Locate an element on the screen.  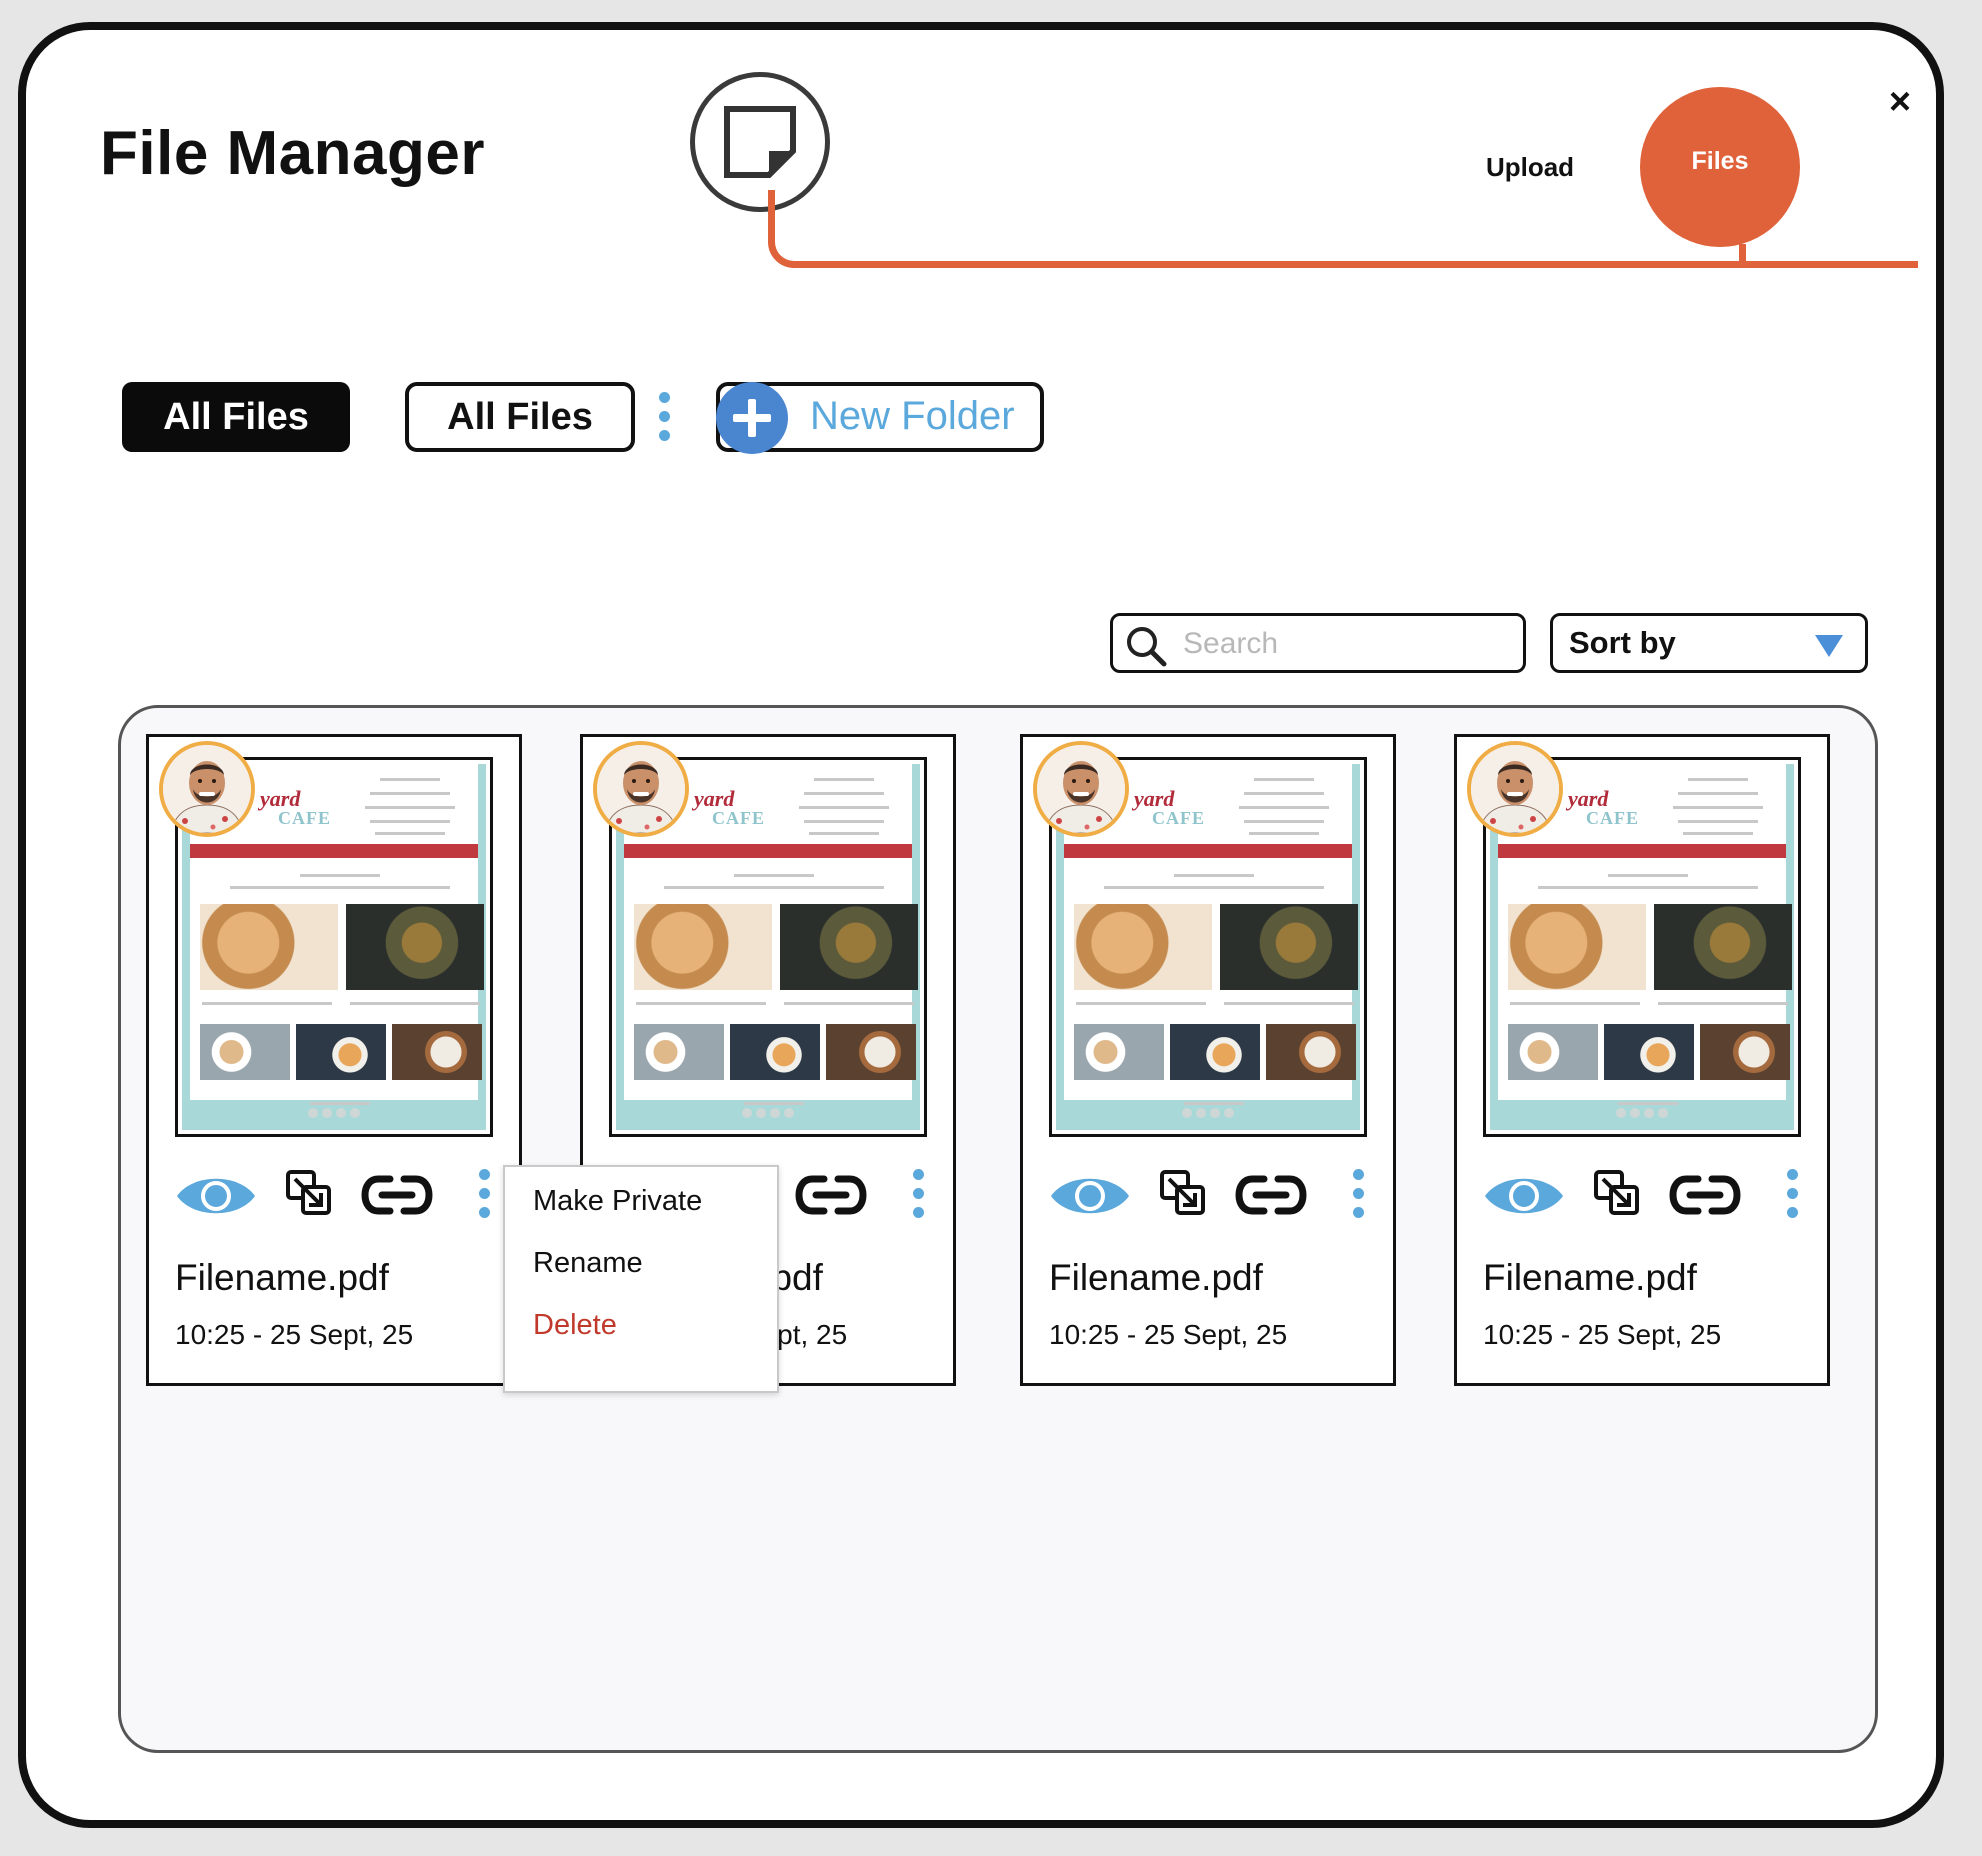
close-button: × is located at coordinates (1900, 102).